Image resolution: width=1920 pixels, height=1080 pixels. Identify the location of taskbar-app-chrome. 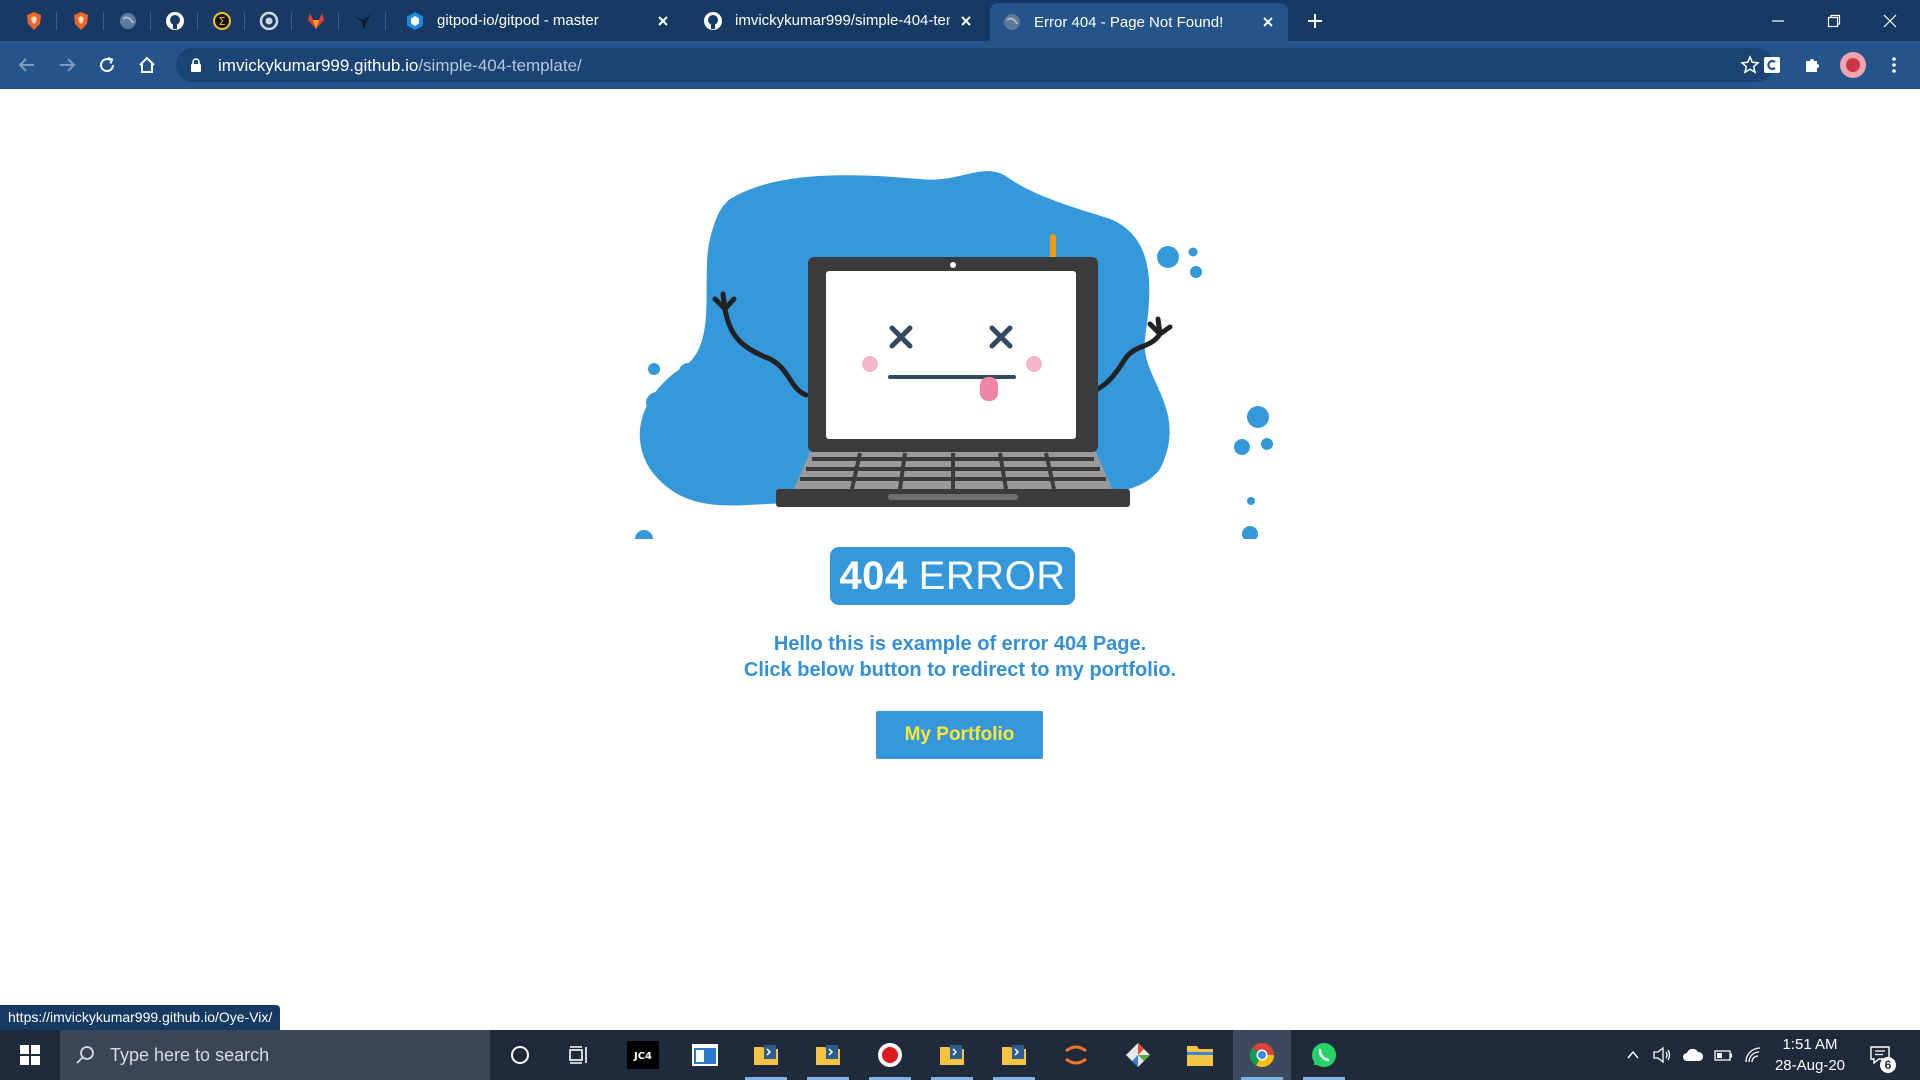
(1262, 1055).